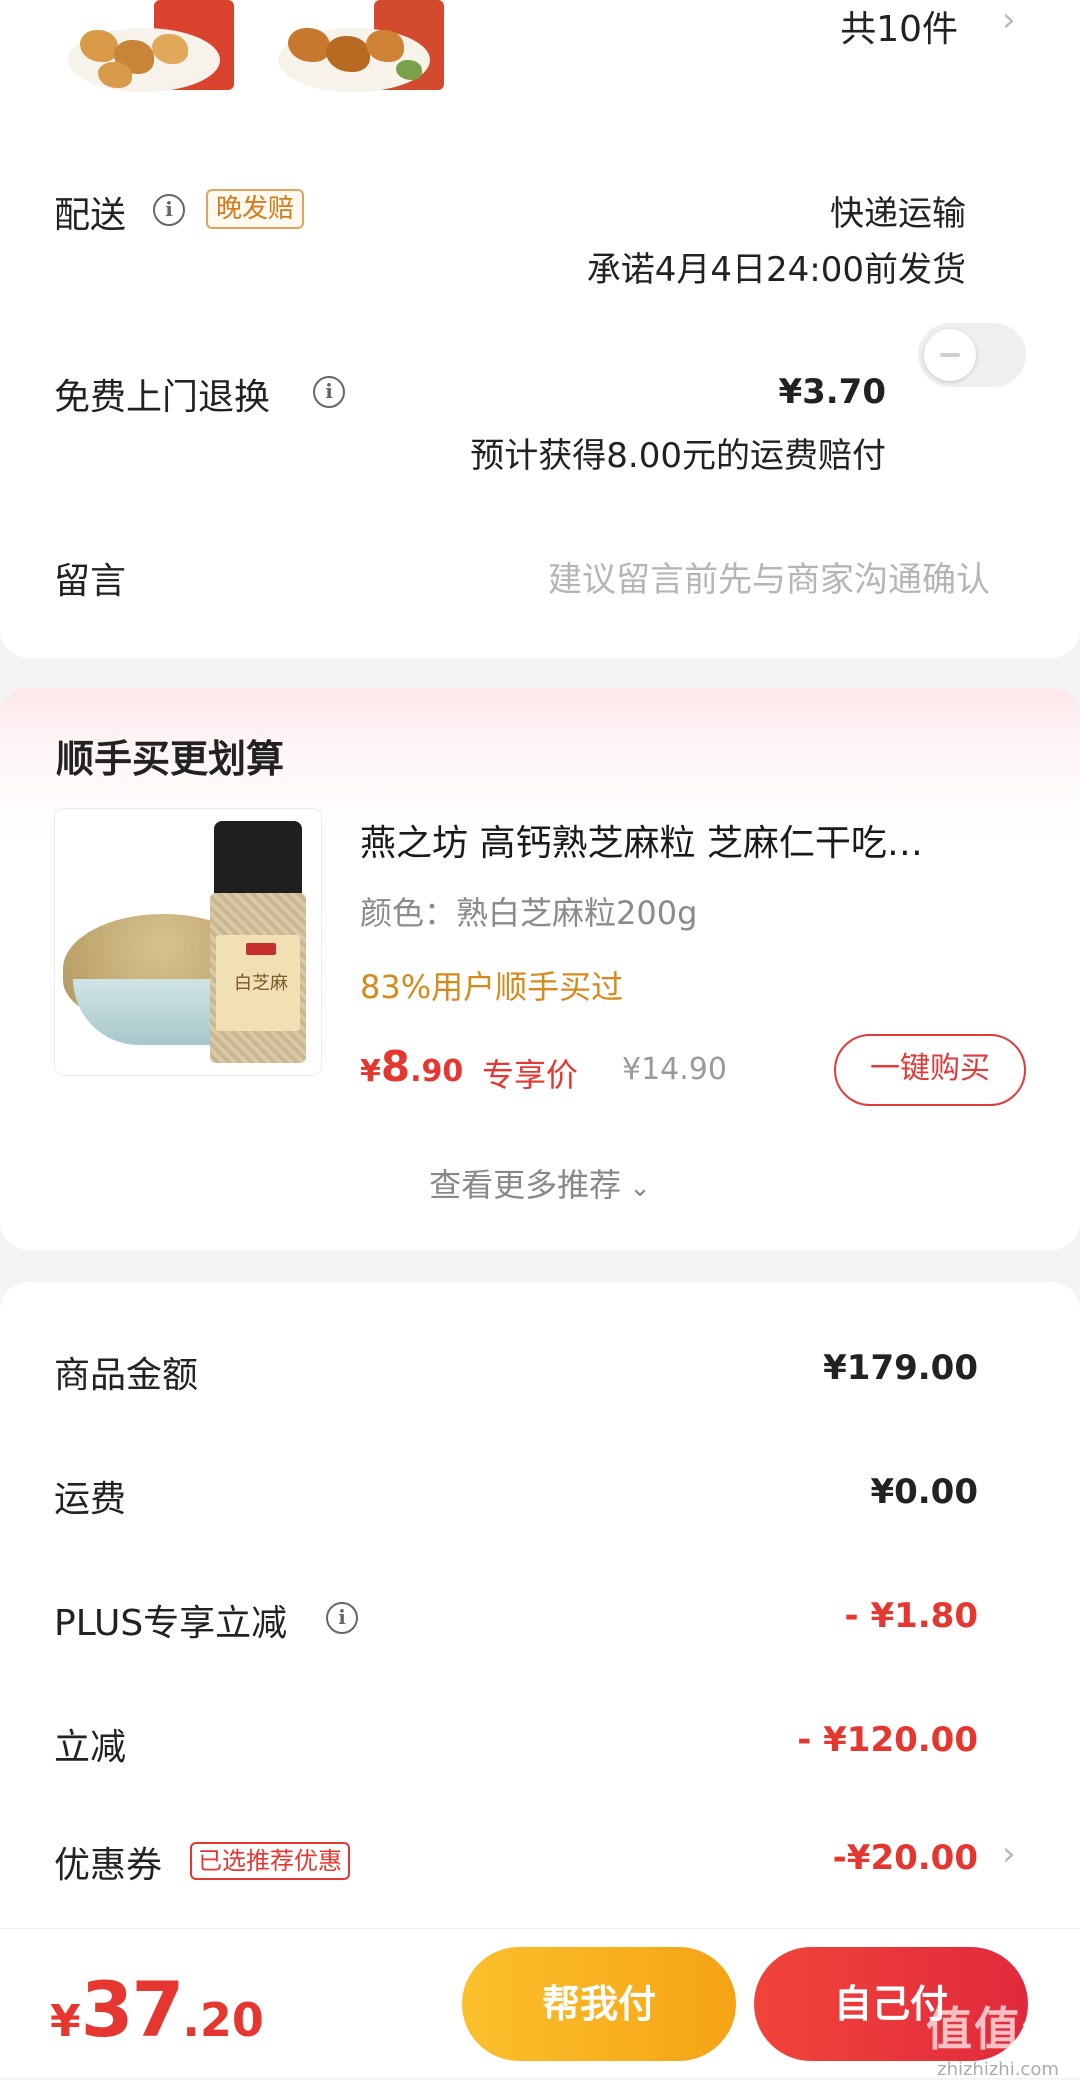 Image resolution: width=1080 pixels, height=2080 pixels. I want to click on shipping-label: 运费, so click(90, 1499).